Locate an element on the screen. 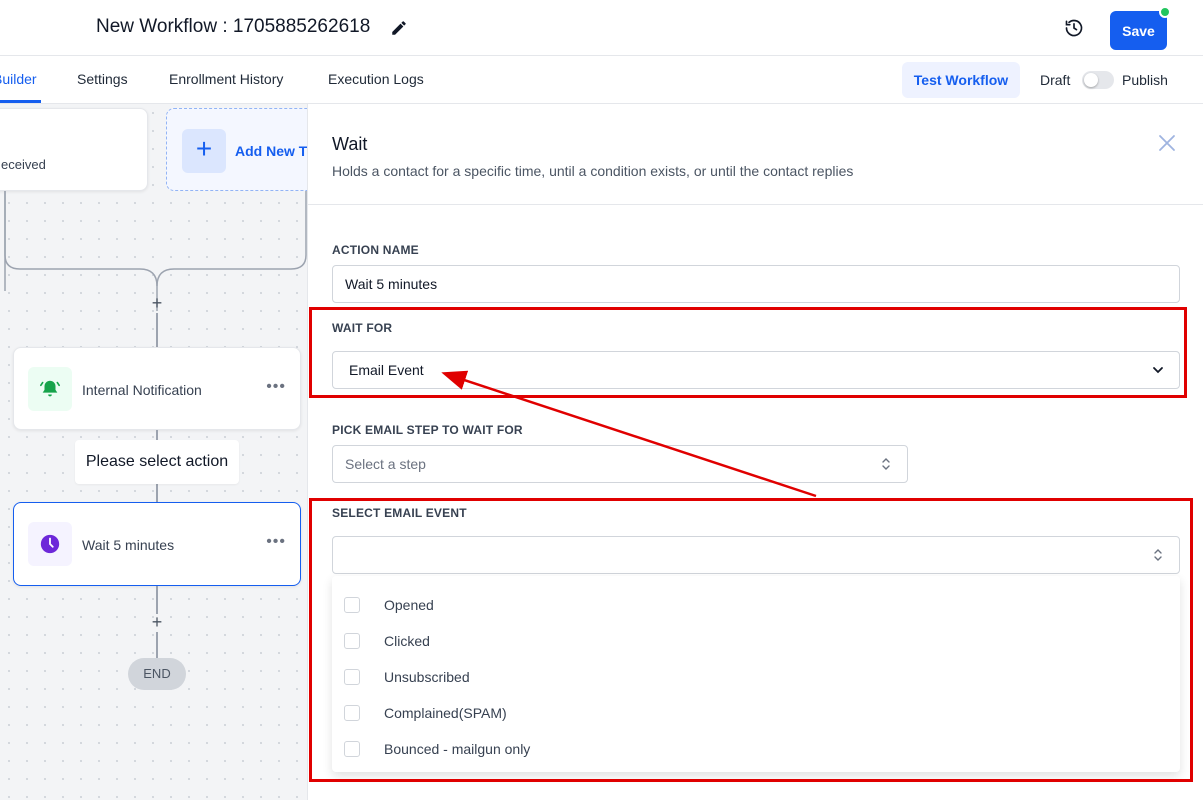 This screenshot has height=800, width=1203. node-label: Internal Notification is located at coordinates (142, 390).